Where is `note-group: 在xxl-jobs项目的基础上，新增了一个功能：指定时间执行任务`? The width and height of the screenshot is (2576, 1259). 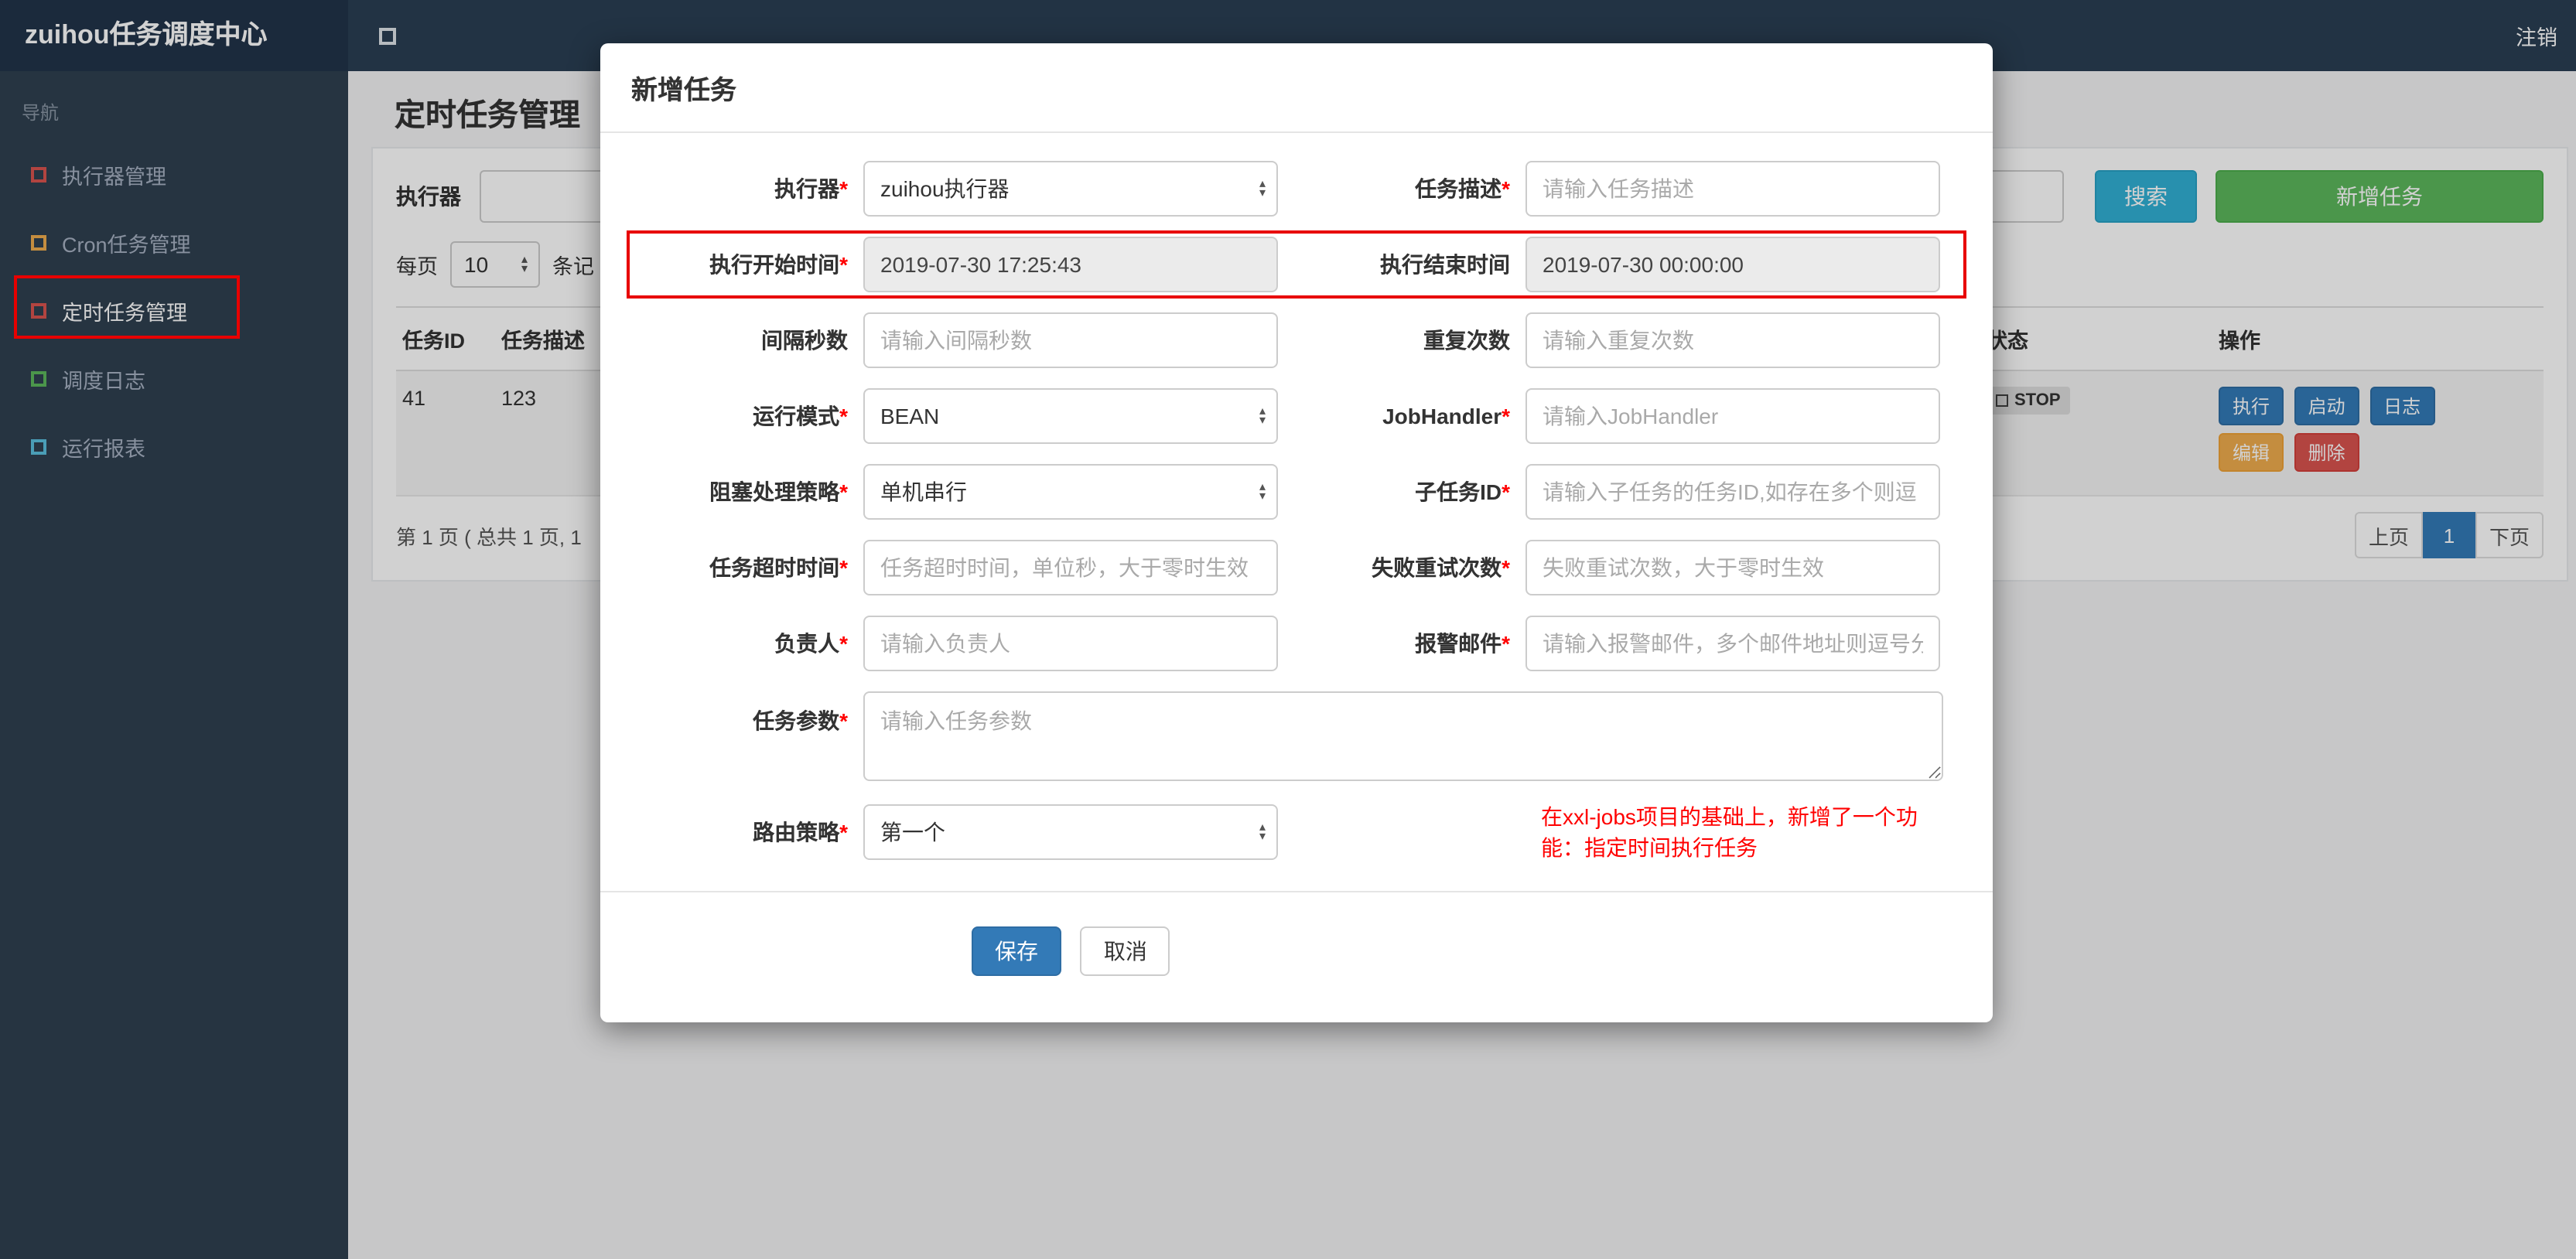
note-group: 在xxl-jobs项目的基础上，新增了一个功能：指定时间执行任务 is located at coordinates (1624, 832).